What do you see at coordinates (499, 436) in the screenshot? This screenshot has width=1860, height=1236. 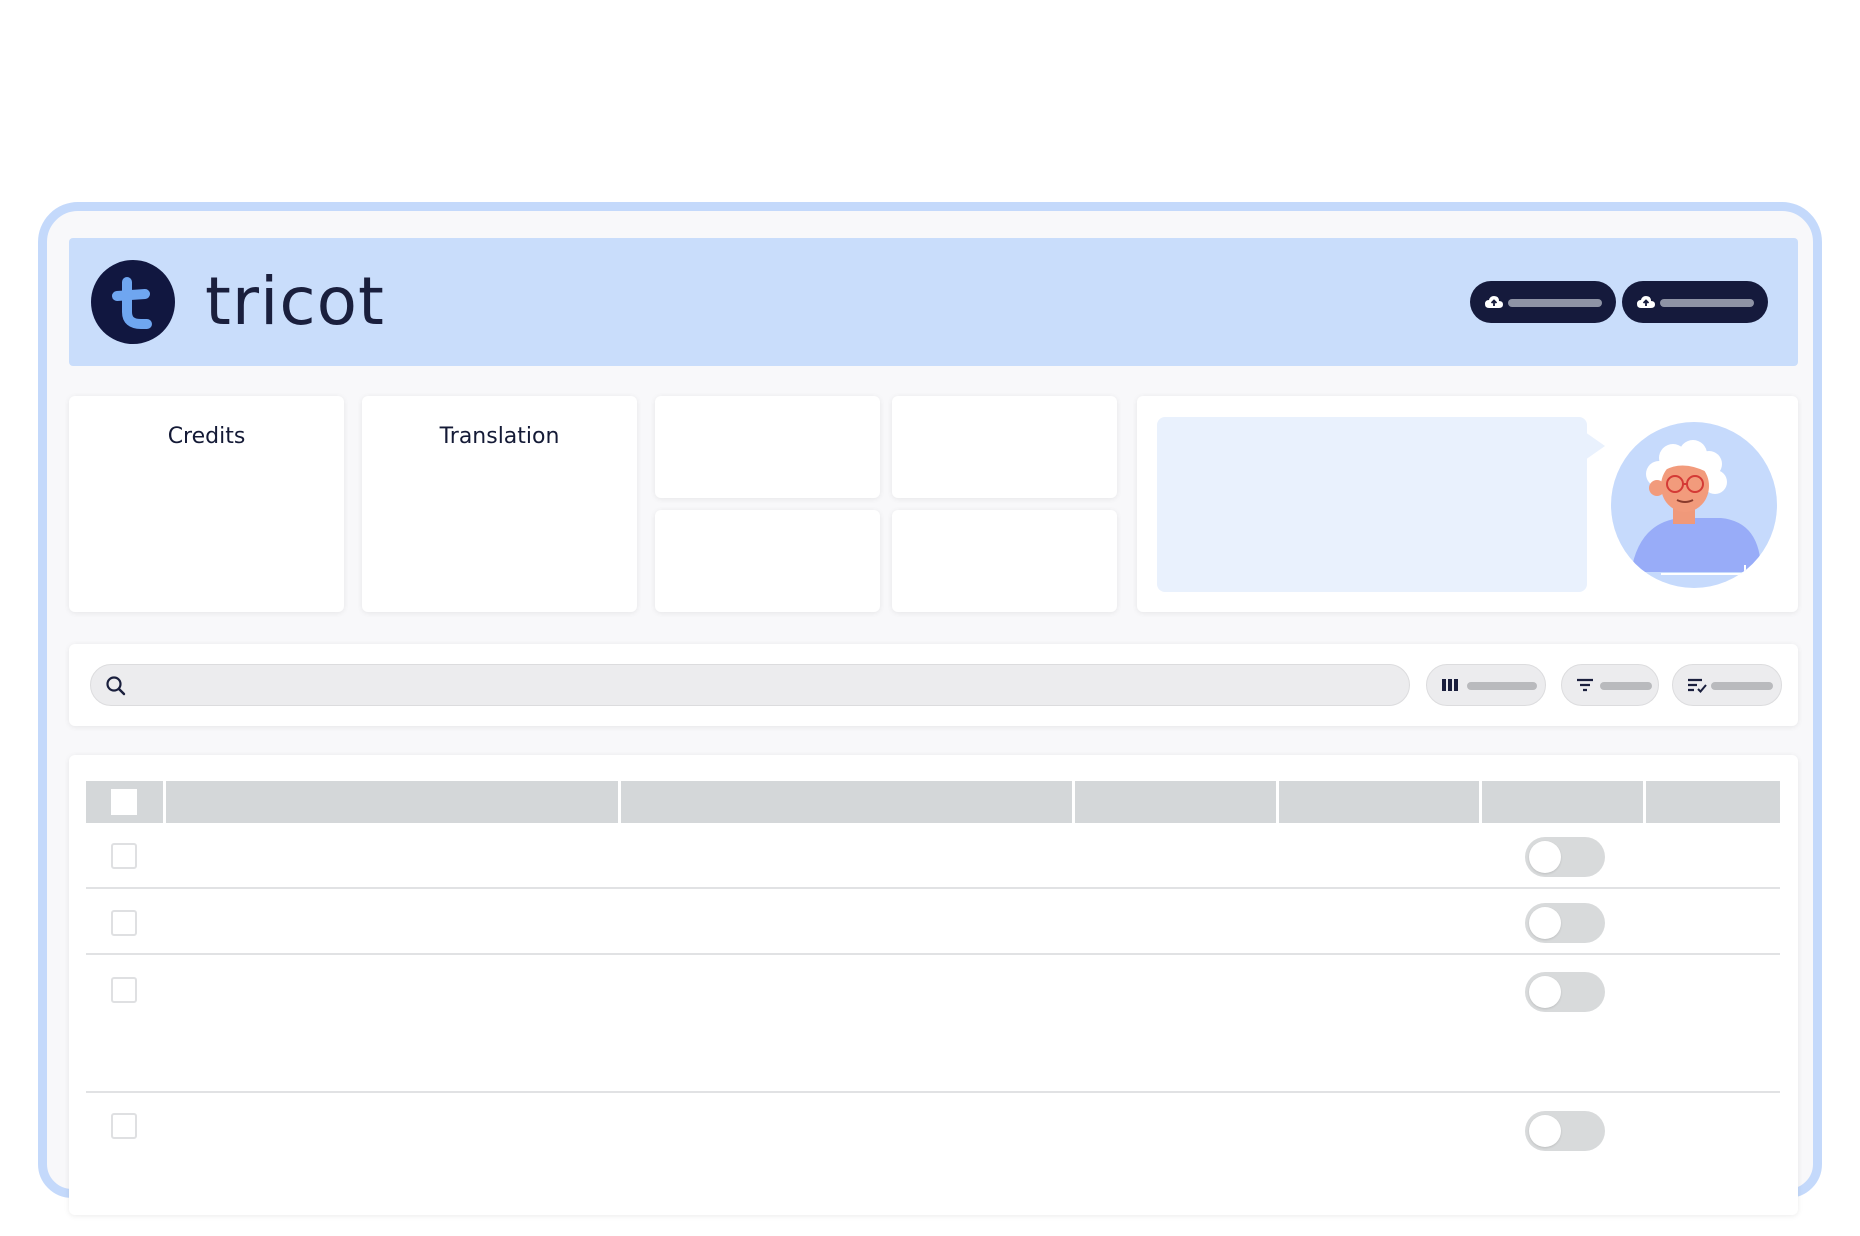 I see `translation-card-title: Translation` at bounding box center [499, 436].